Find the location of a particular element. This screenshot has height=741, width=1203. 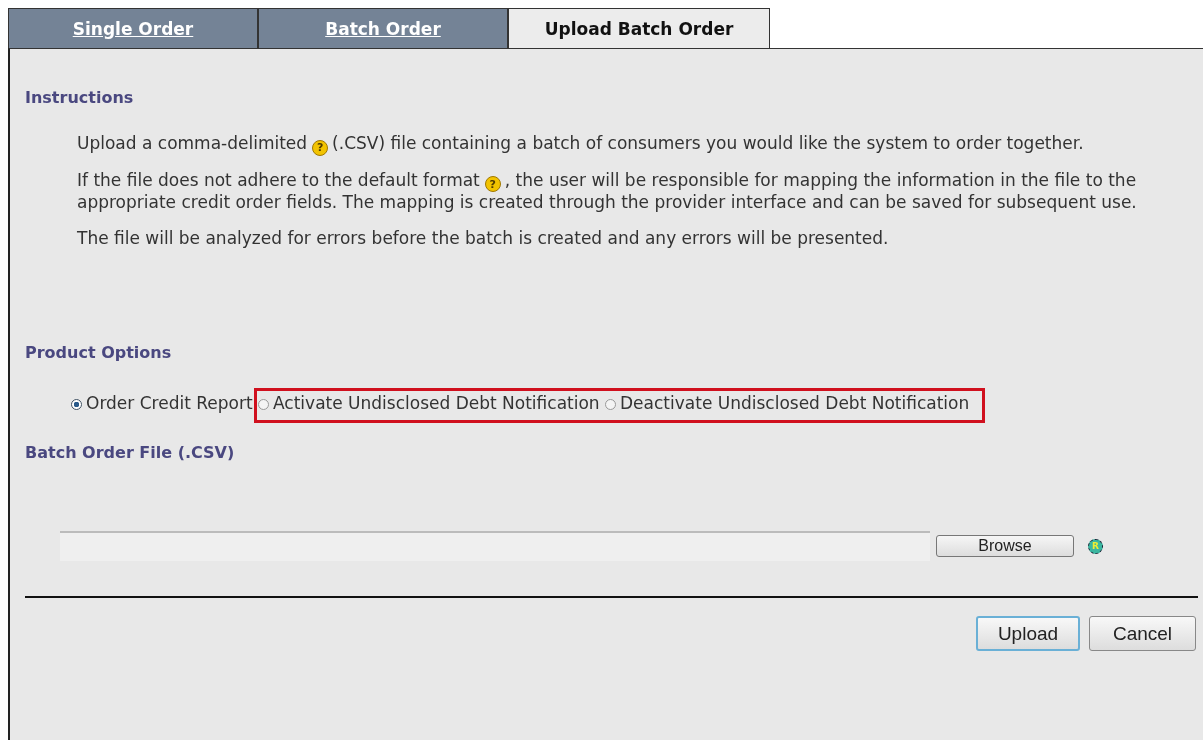

instruction-text: The file will be analyzed for errors before the batch is created and any errors will be presented. is located at coordinates (483, 238).